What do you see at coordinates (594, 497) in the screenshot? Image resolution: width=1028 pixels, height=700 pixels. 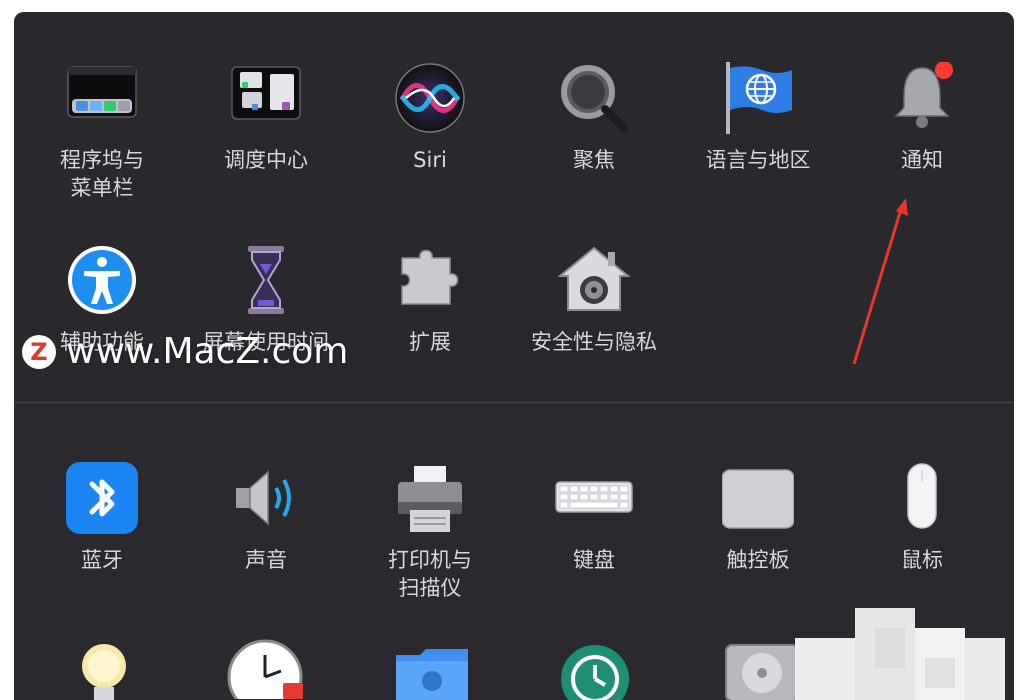 I see `keyboard-icon` at bounding box center [594, 497].